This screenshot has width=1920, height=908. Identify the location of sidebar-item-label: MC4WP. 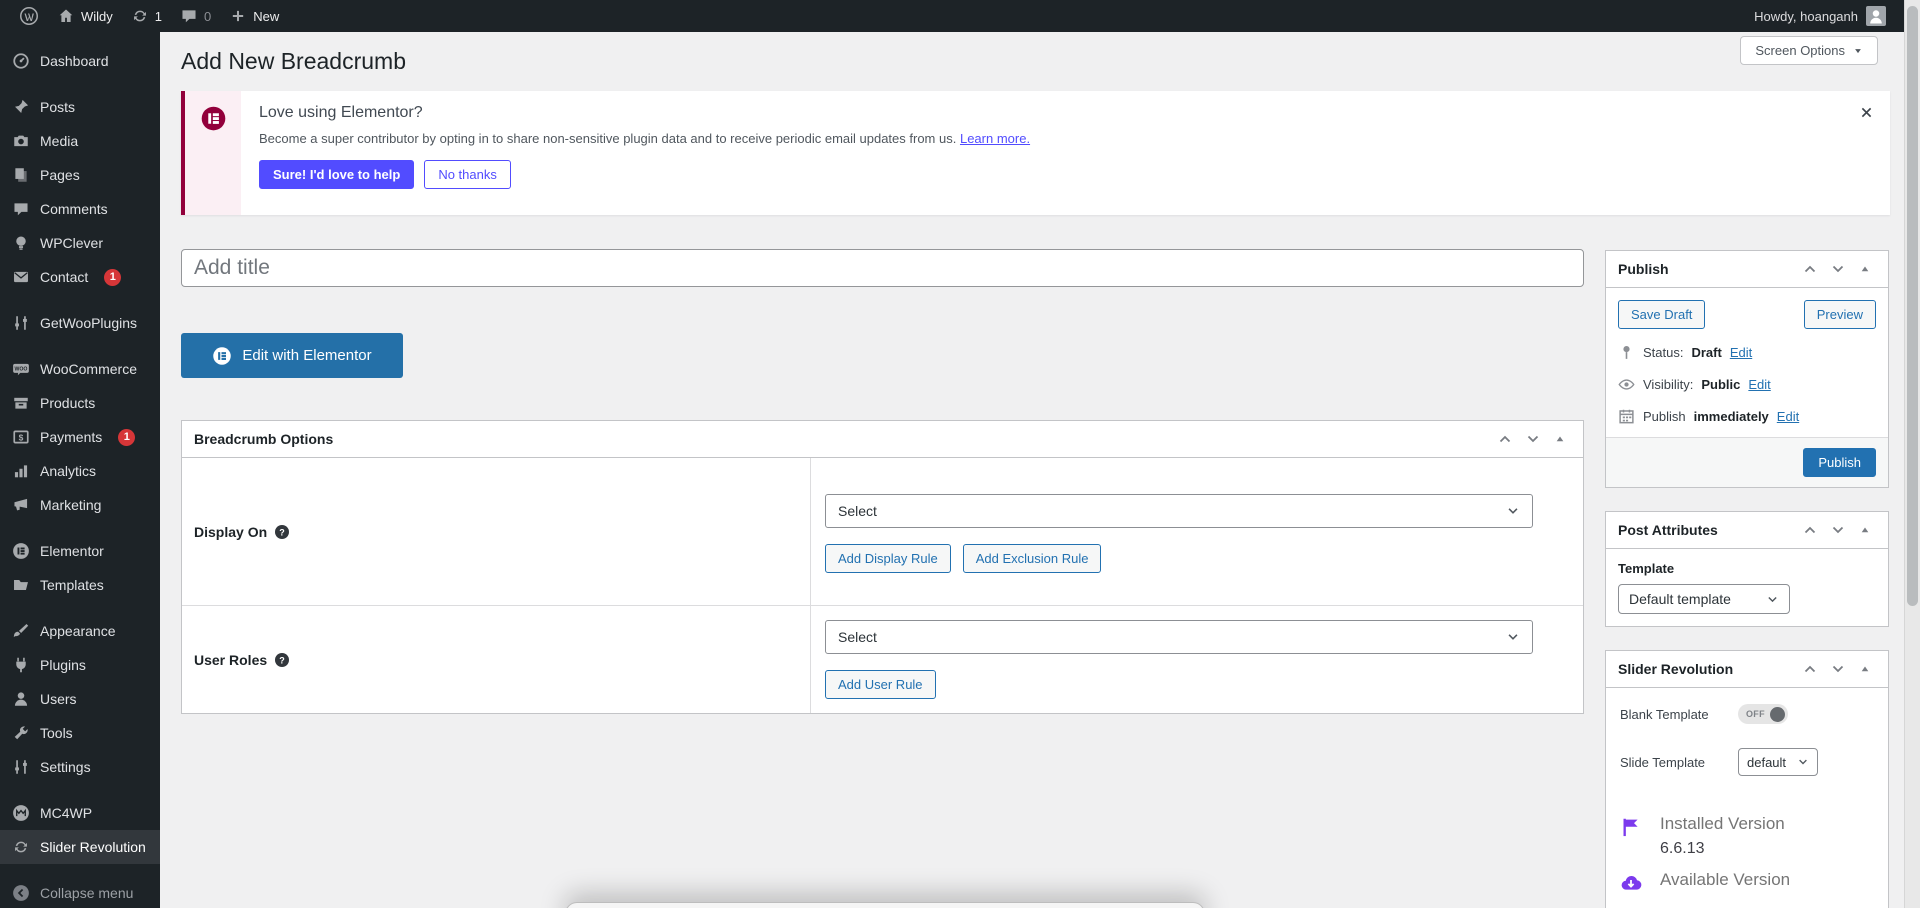
(66, 813).